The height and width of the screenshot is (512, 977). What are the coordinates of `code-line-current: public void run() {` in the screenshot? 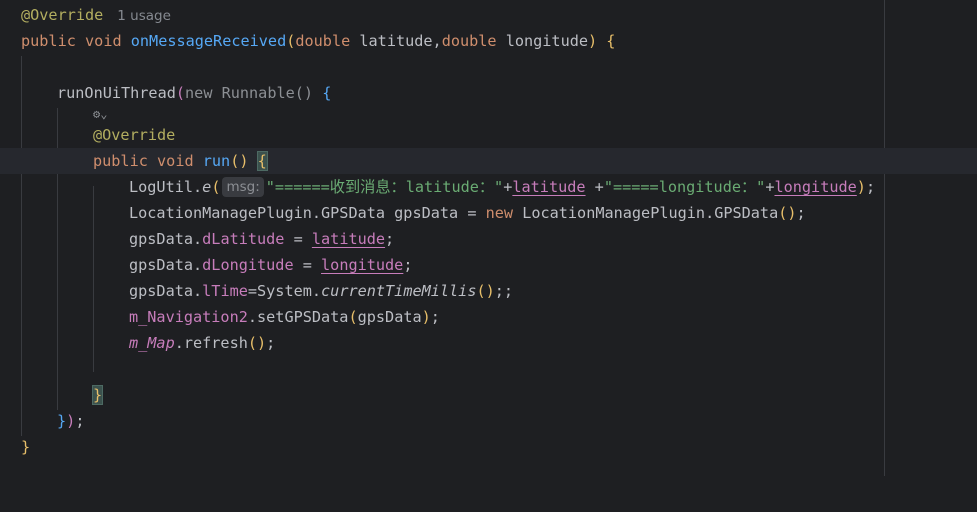 It's located at (488, 161).